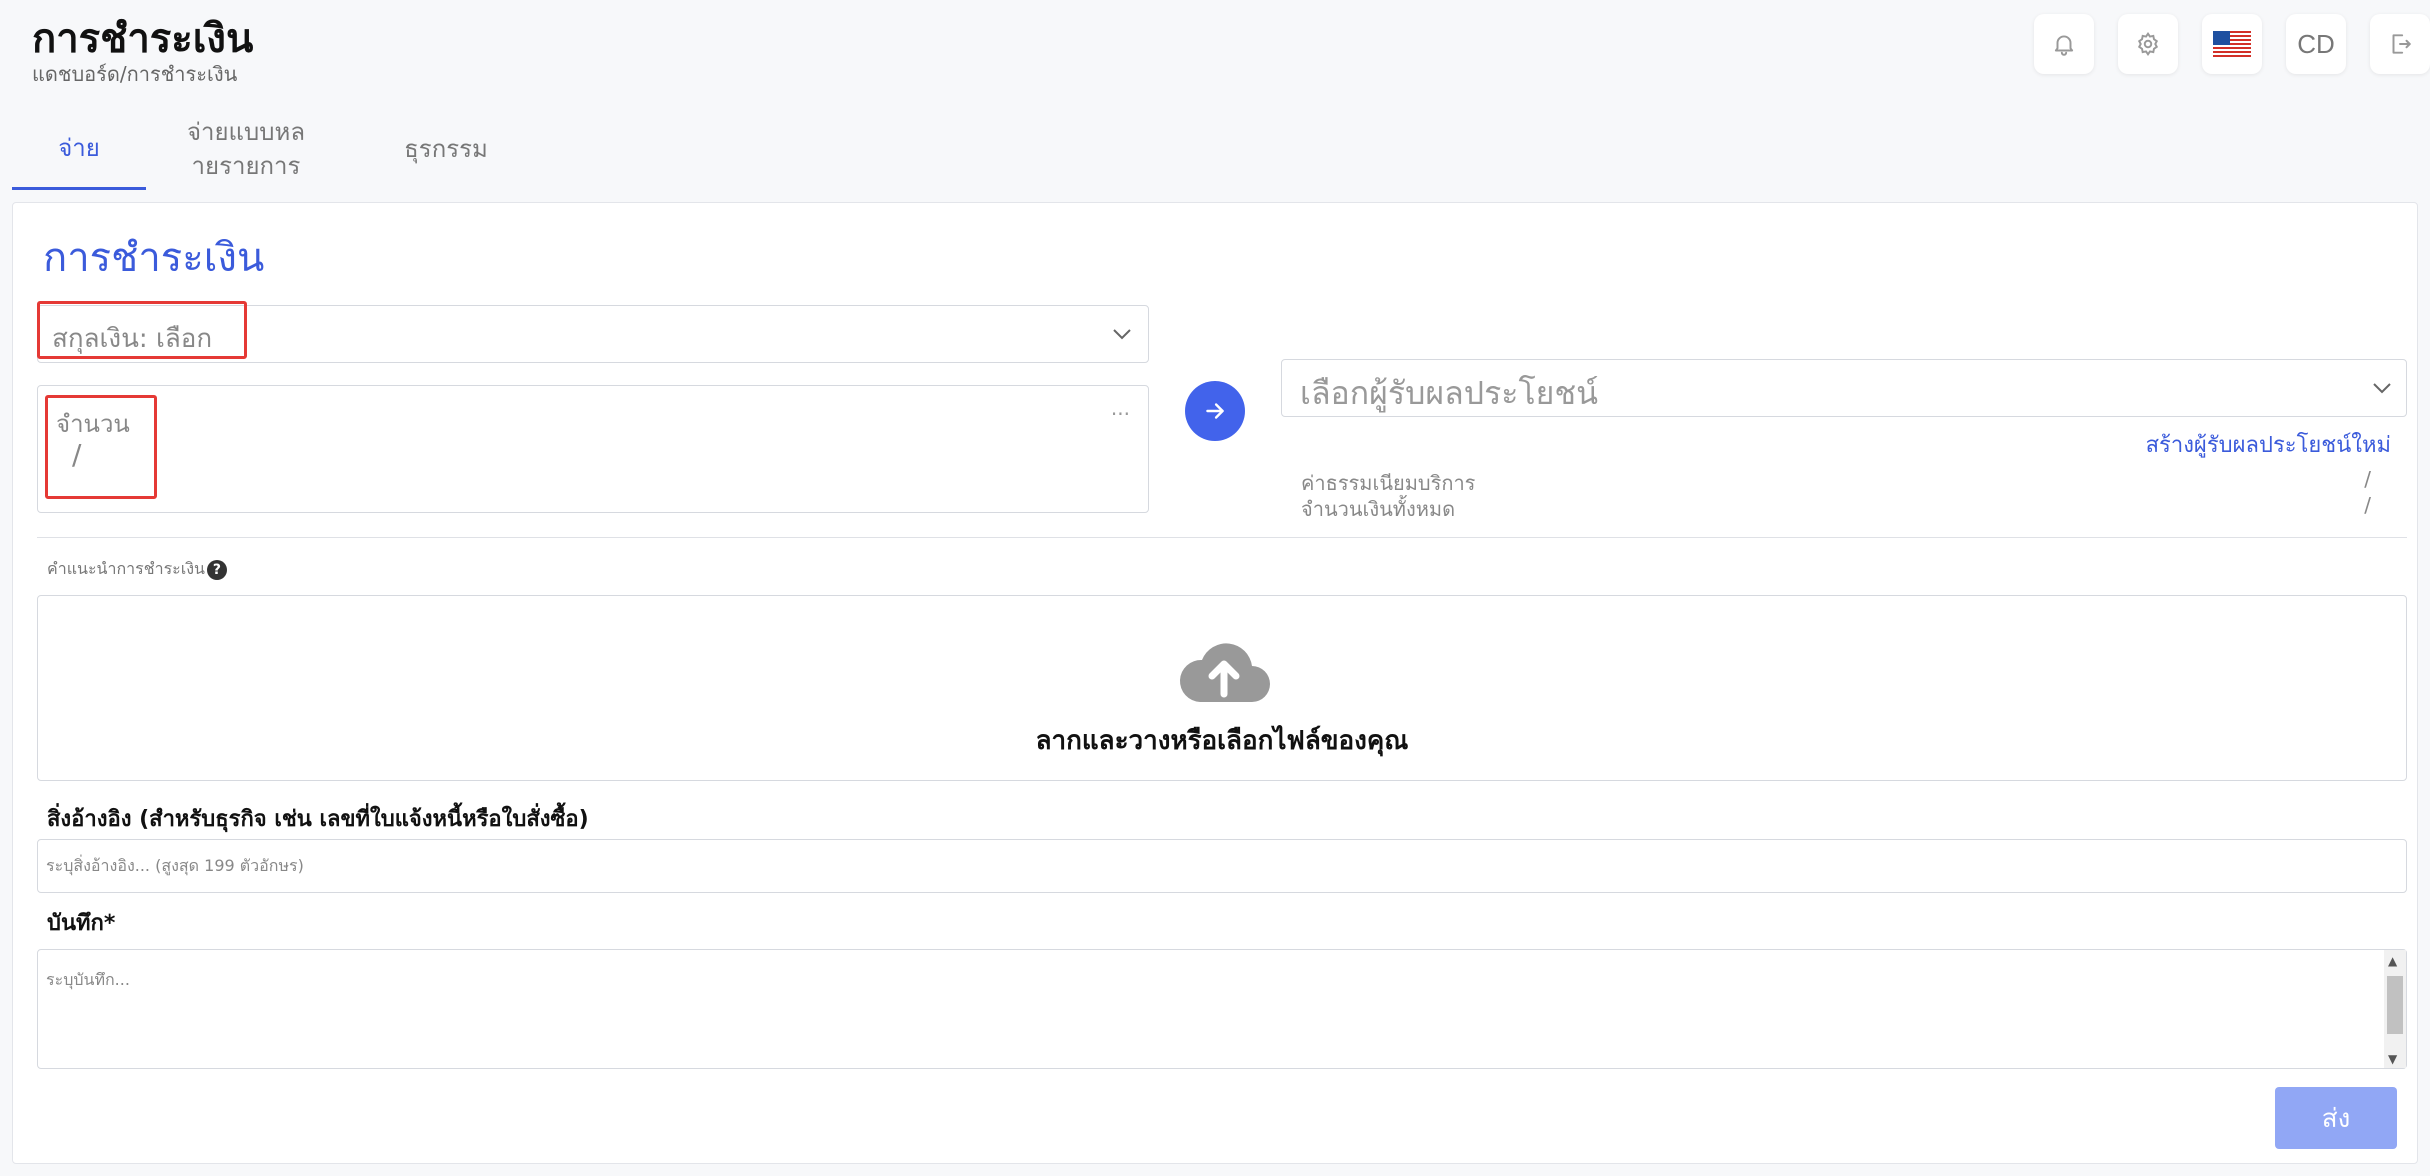 This screenshot has height=1176, width=2430. I want to click on language-button, so click(2232, 44).